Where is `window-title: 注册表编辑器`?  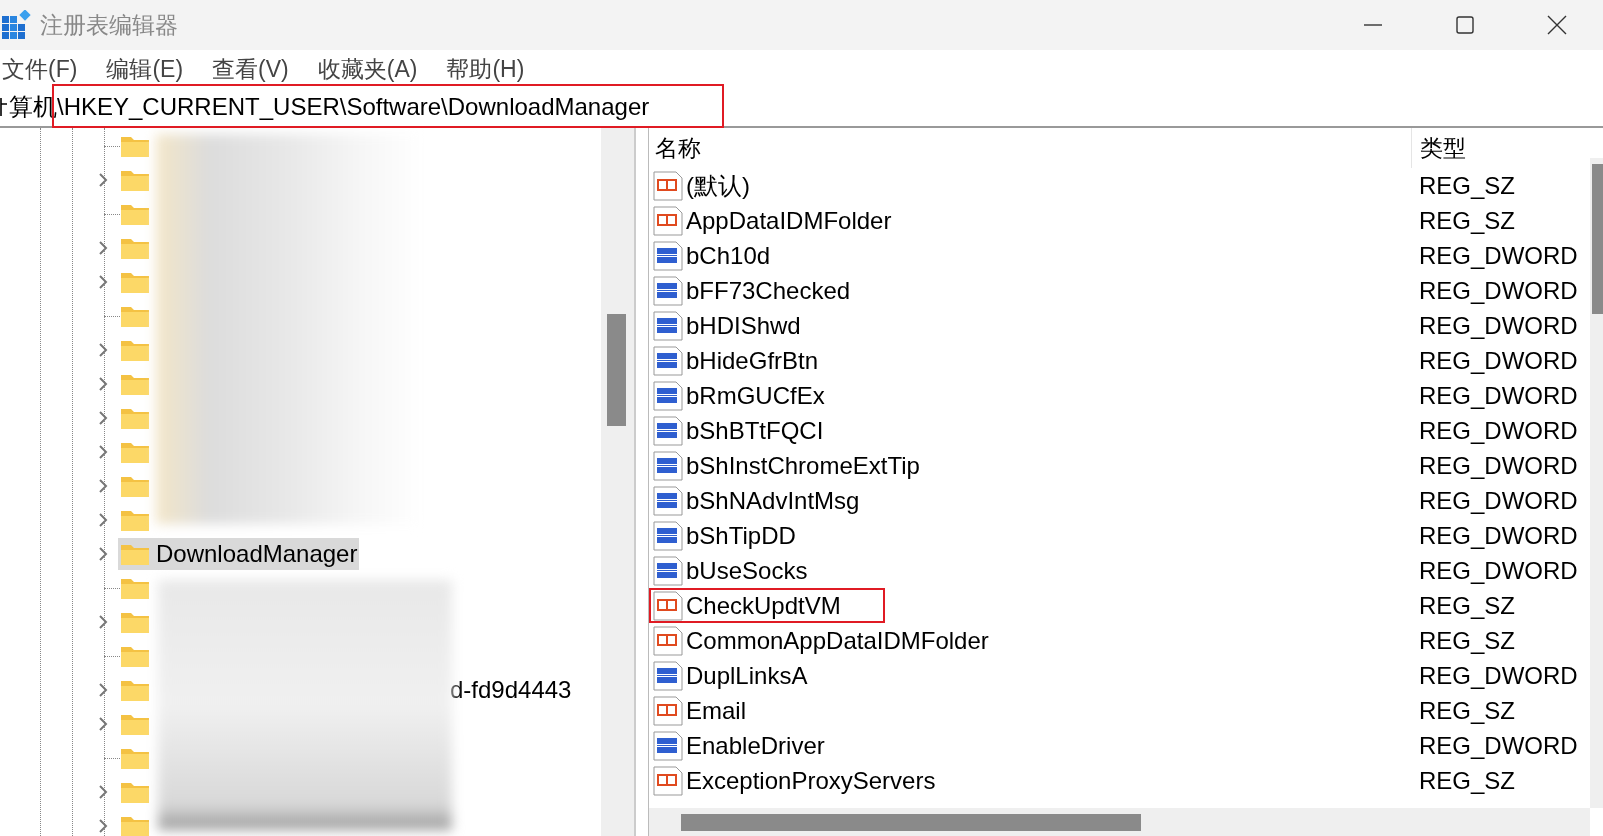 window-title: 注册表编辑器 is located at coordinates (109, 25).